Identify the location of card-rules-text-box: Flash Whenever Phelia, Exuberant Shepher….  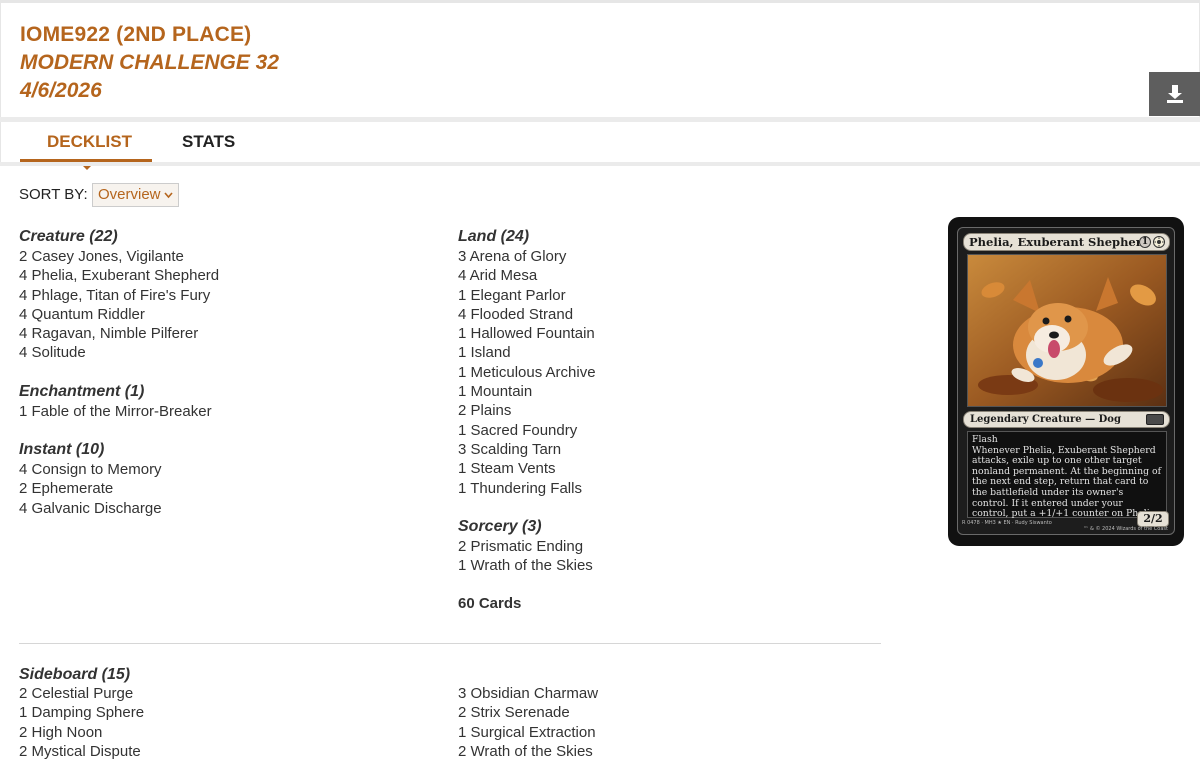
(1067, 475).